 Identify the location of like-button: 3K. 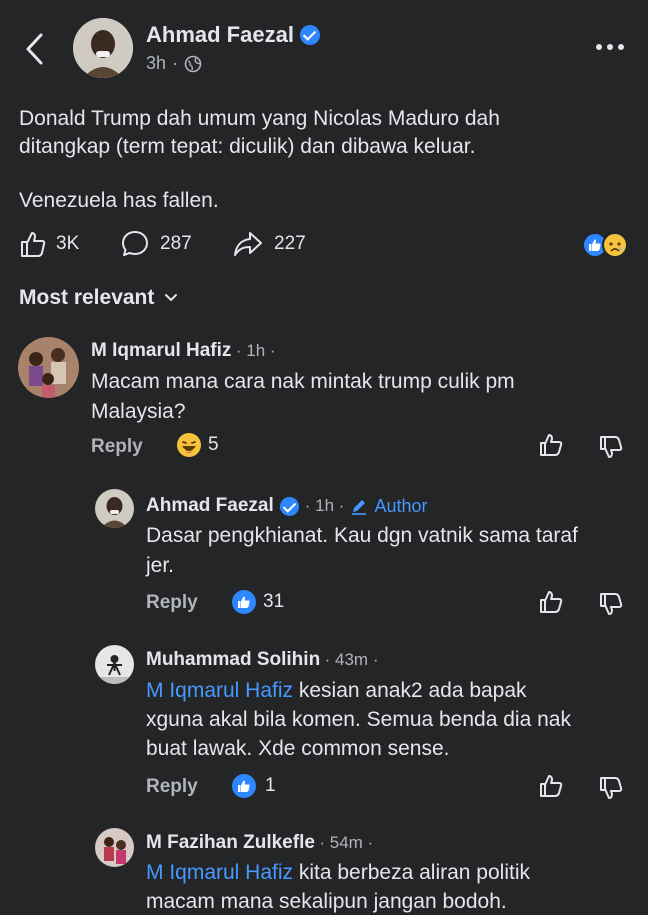
(48, 244).